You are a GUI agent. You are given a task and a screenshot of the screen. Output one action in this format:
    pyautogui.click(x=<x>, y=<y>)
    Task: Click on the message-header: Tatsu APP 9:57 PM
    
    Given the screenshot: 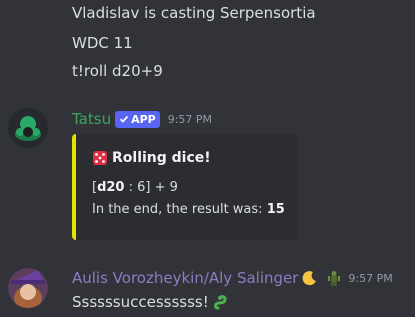 What is the action you would take?
    pyautogui.click(x=142, y=119)
    